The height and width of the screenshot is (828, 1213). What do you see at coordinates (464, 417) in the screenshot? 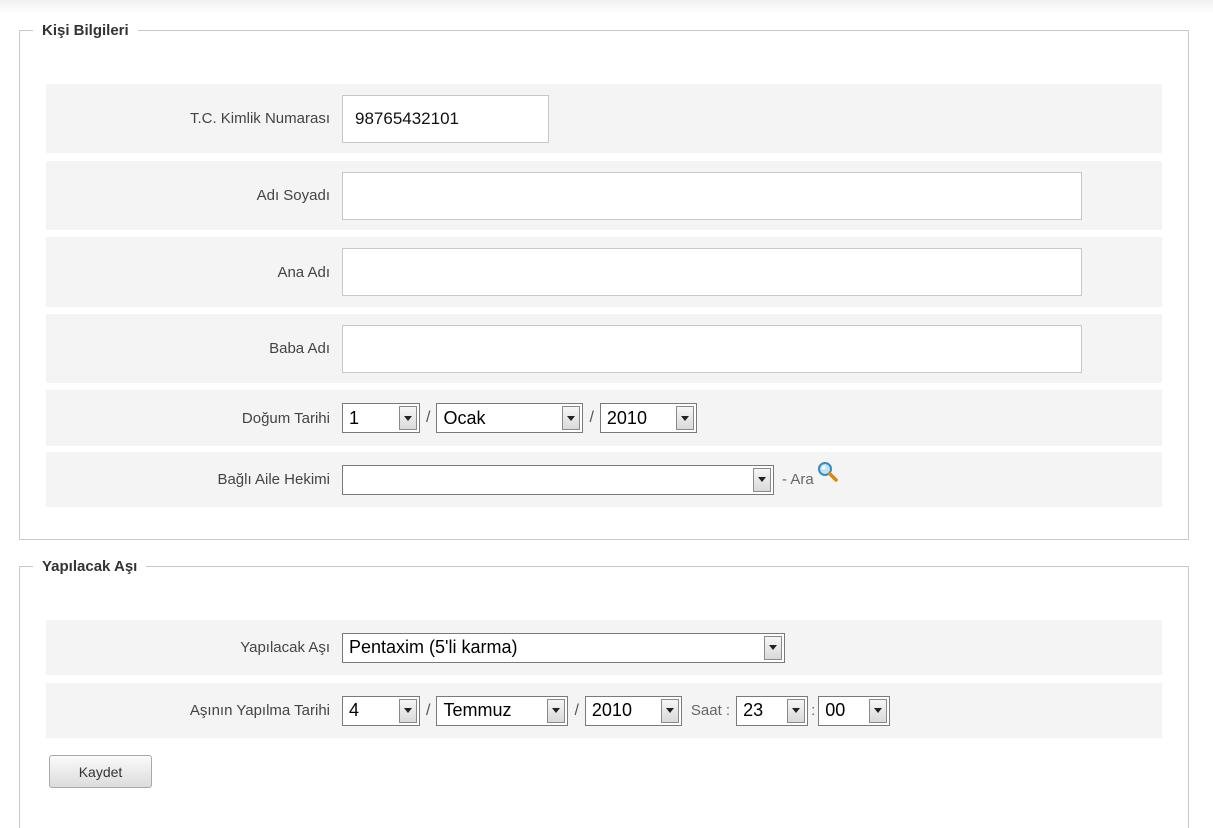
I see `birth-month-value: Ocak` at bounding box center [464, 417].